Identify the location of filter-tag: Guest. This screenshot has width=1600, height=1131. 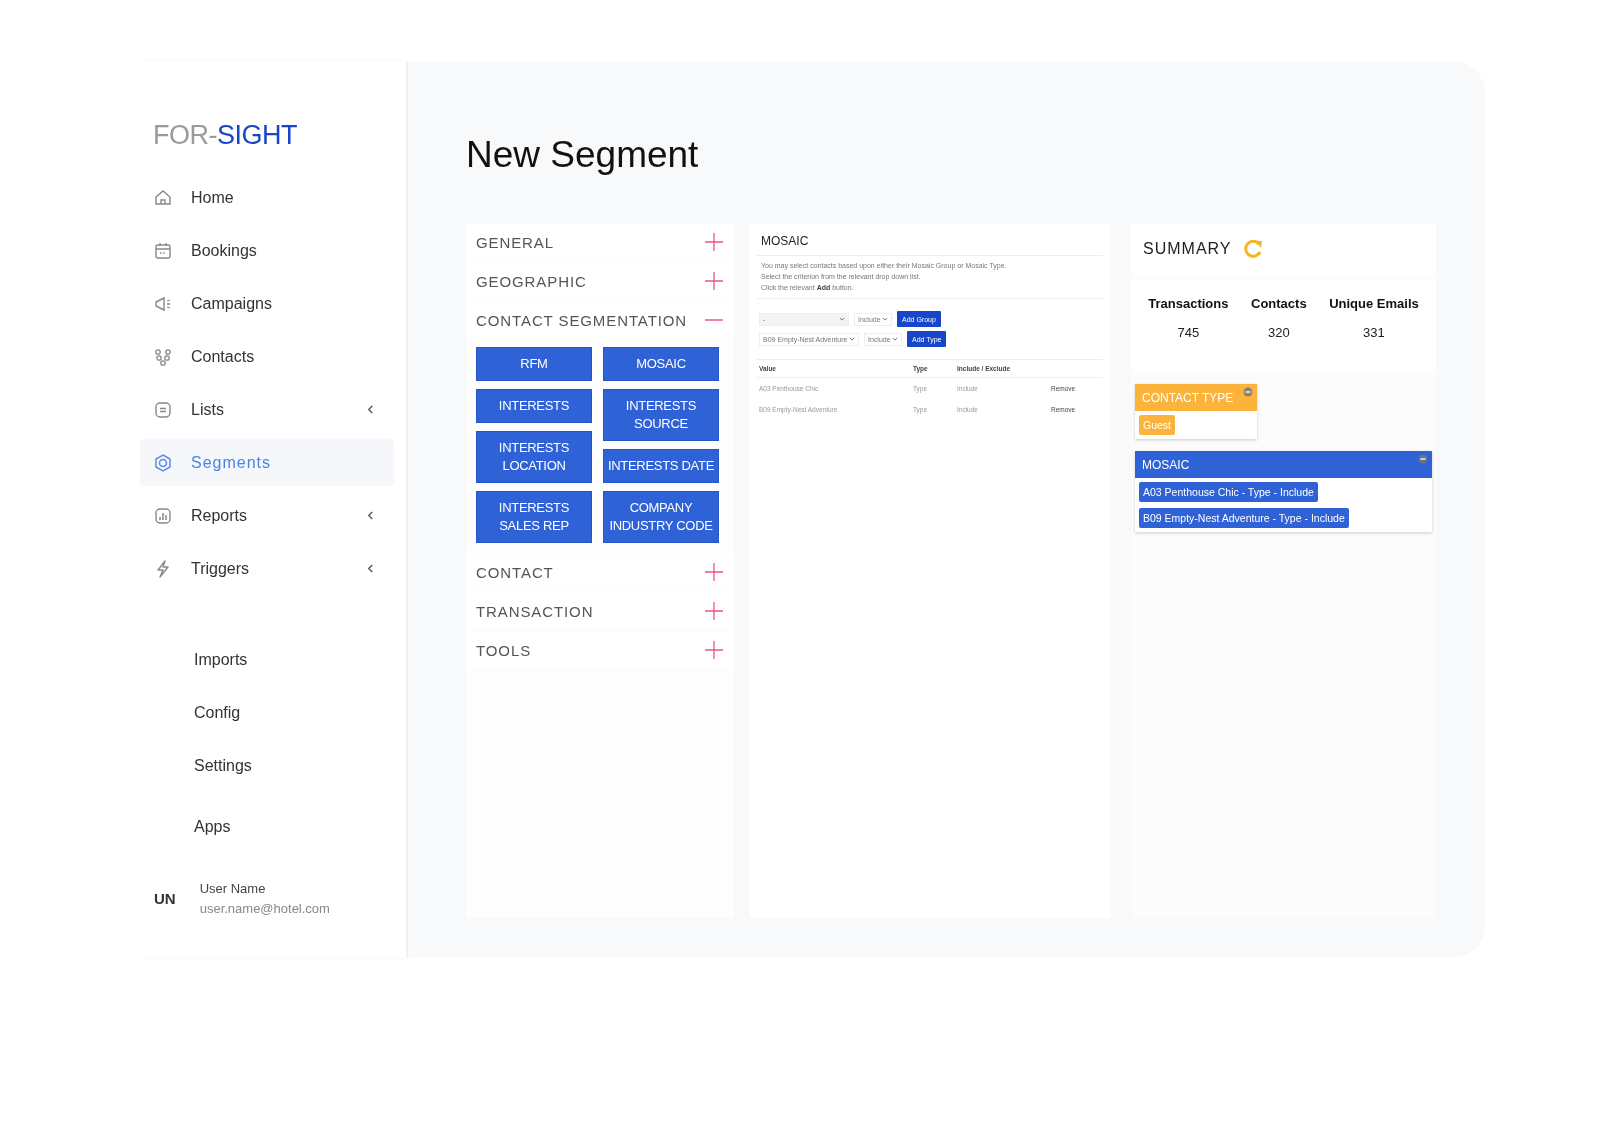
(1157, 425).